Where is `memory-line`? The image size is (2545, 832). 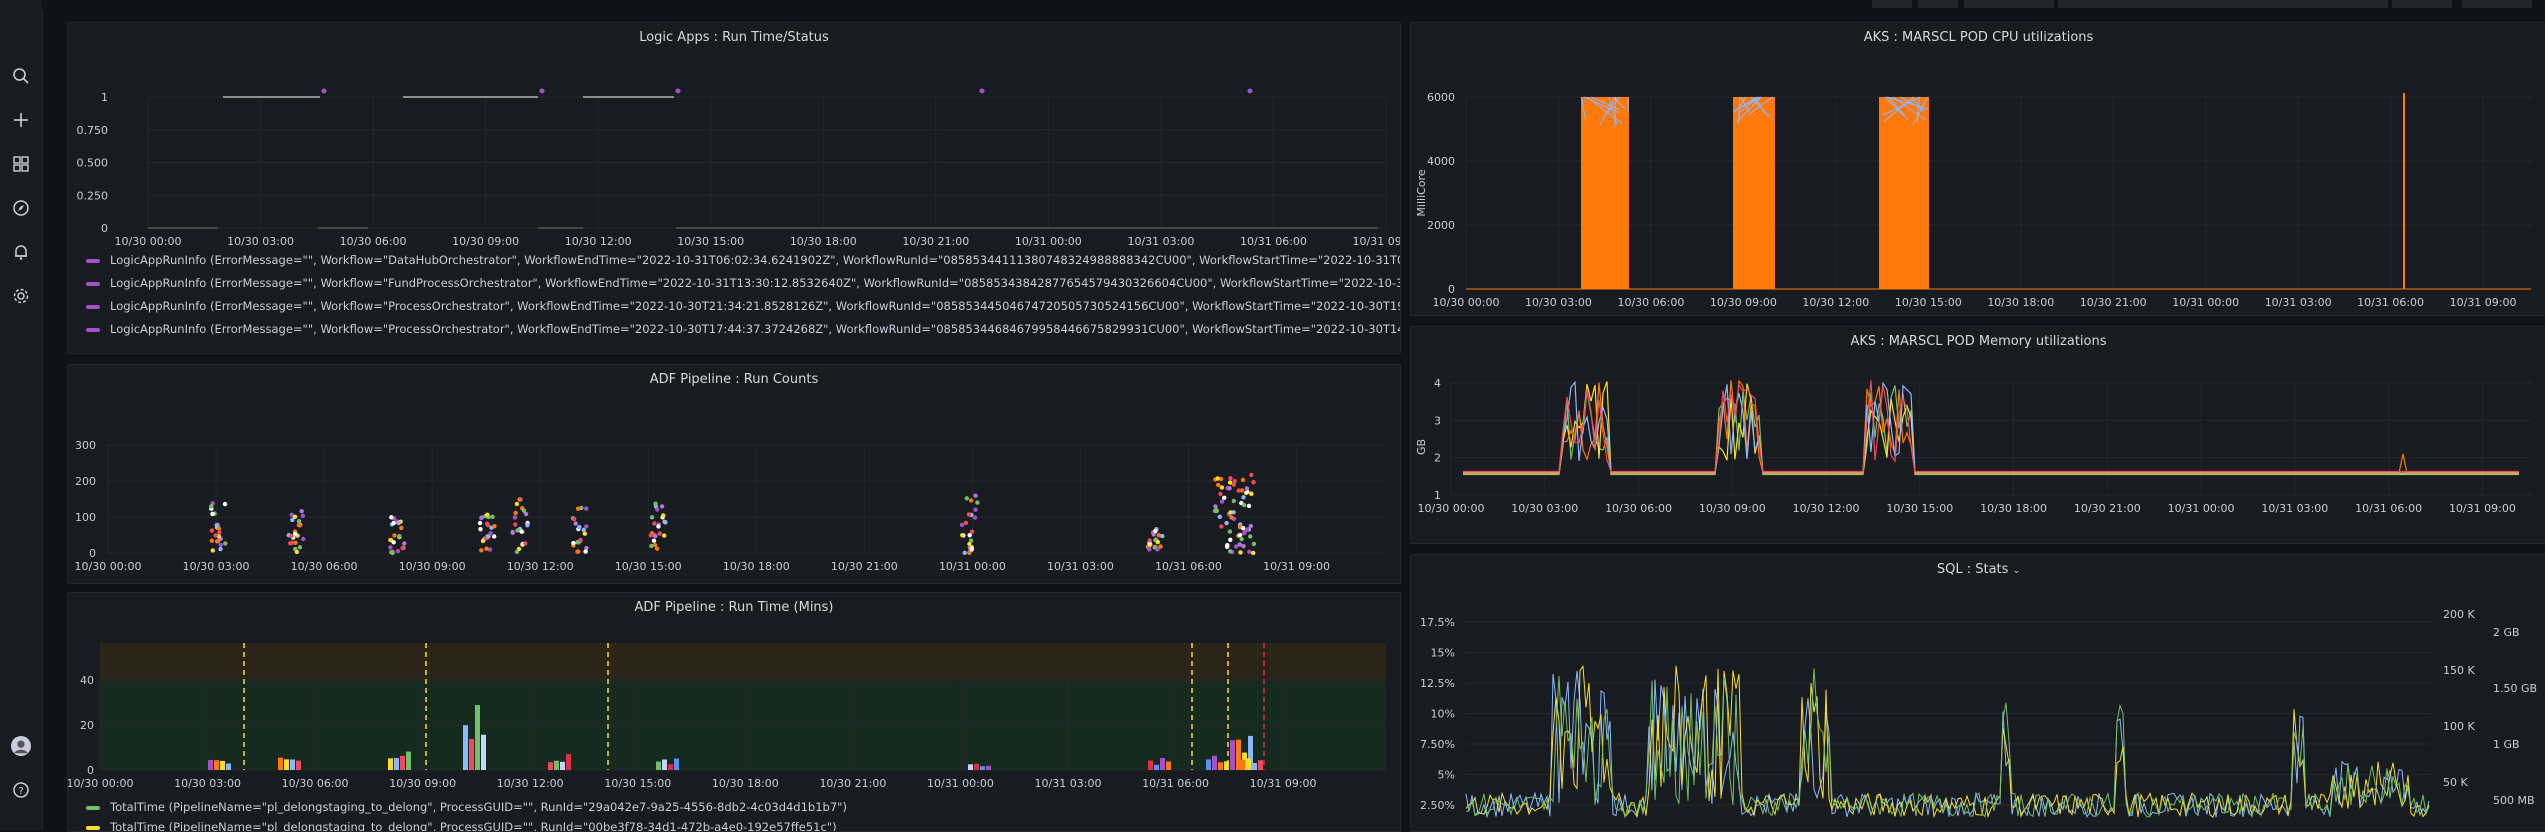
memory-line is located at coordinates (1991, 427).